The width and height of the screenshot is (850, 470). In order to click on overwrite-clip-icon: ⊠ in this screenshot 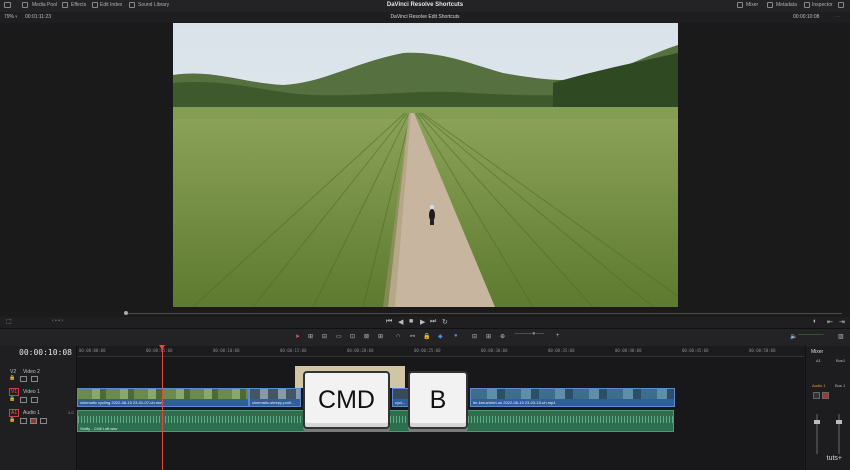, I will do `click(366, 336)`.